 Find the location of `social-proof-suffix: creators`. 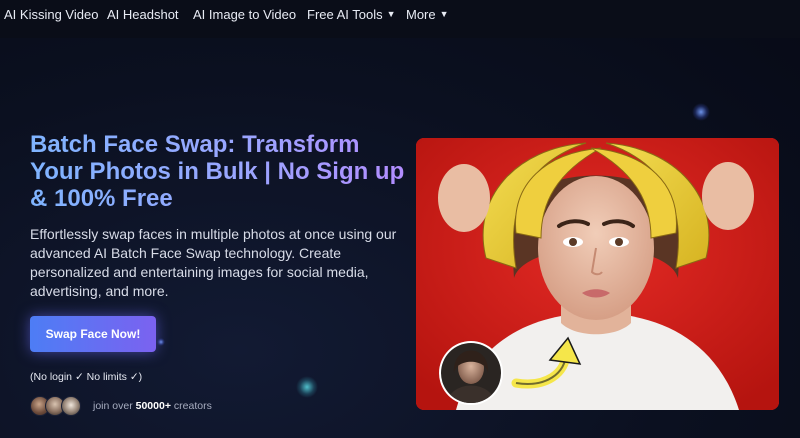

social-proof-suffix: creators is located at coordinates (192, 406).